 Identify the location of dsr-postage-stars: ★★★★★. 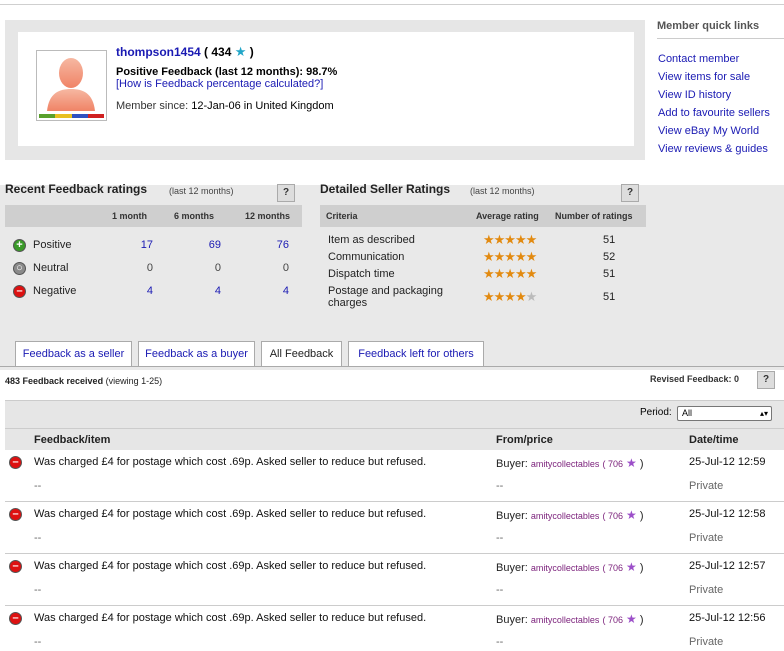
(510, 296).